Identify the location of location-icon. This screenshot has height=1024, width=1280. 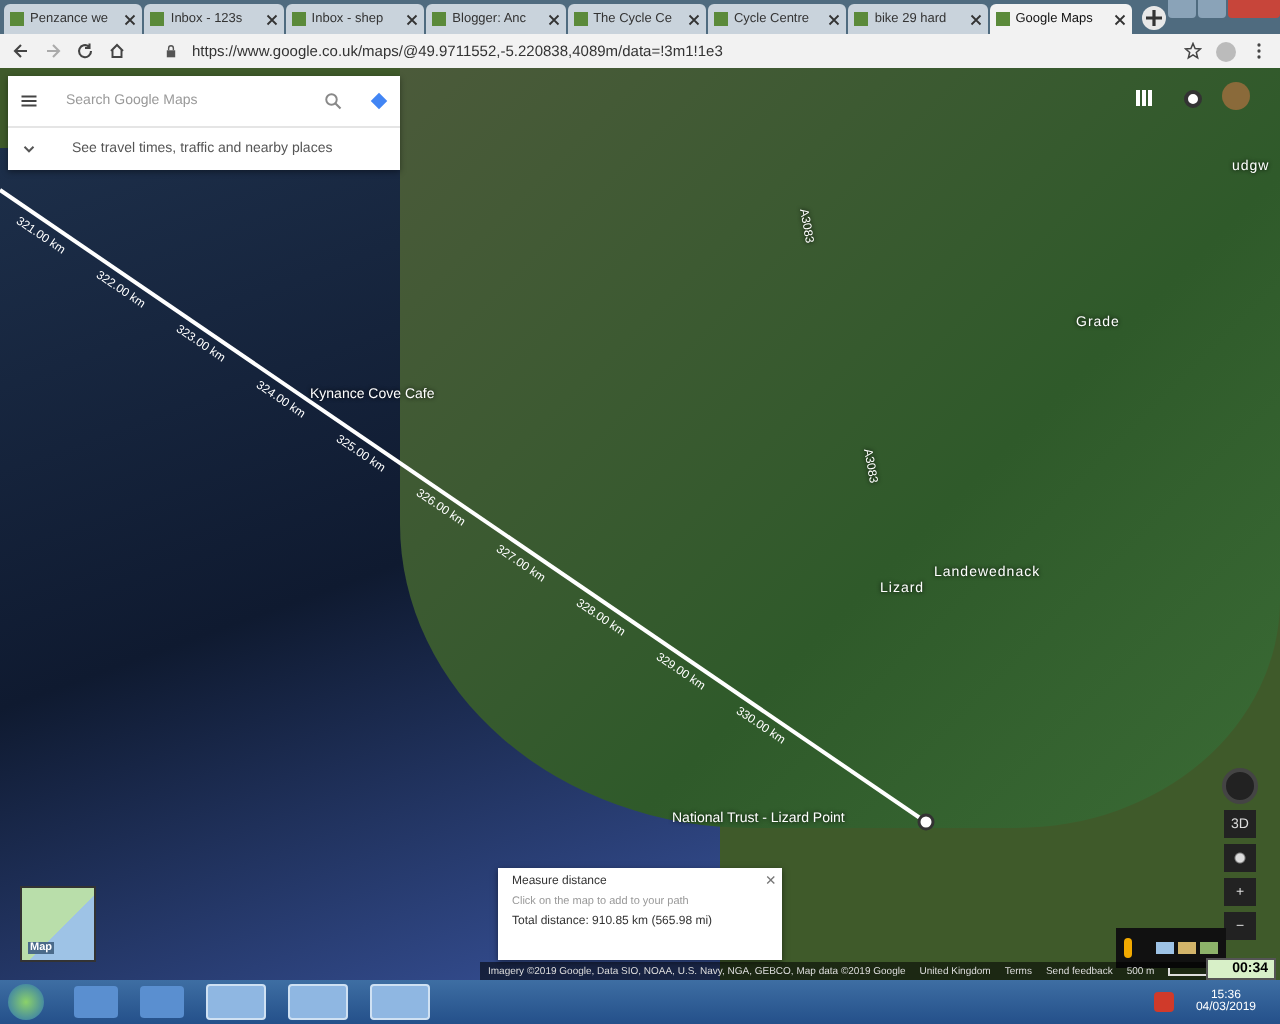
(1240, 858).